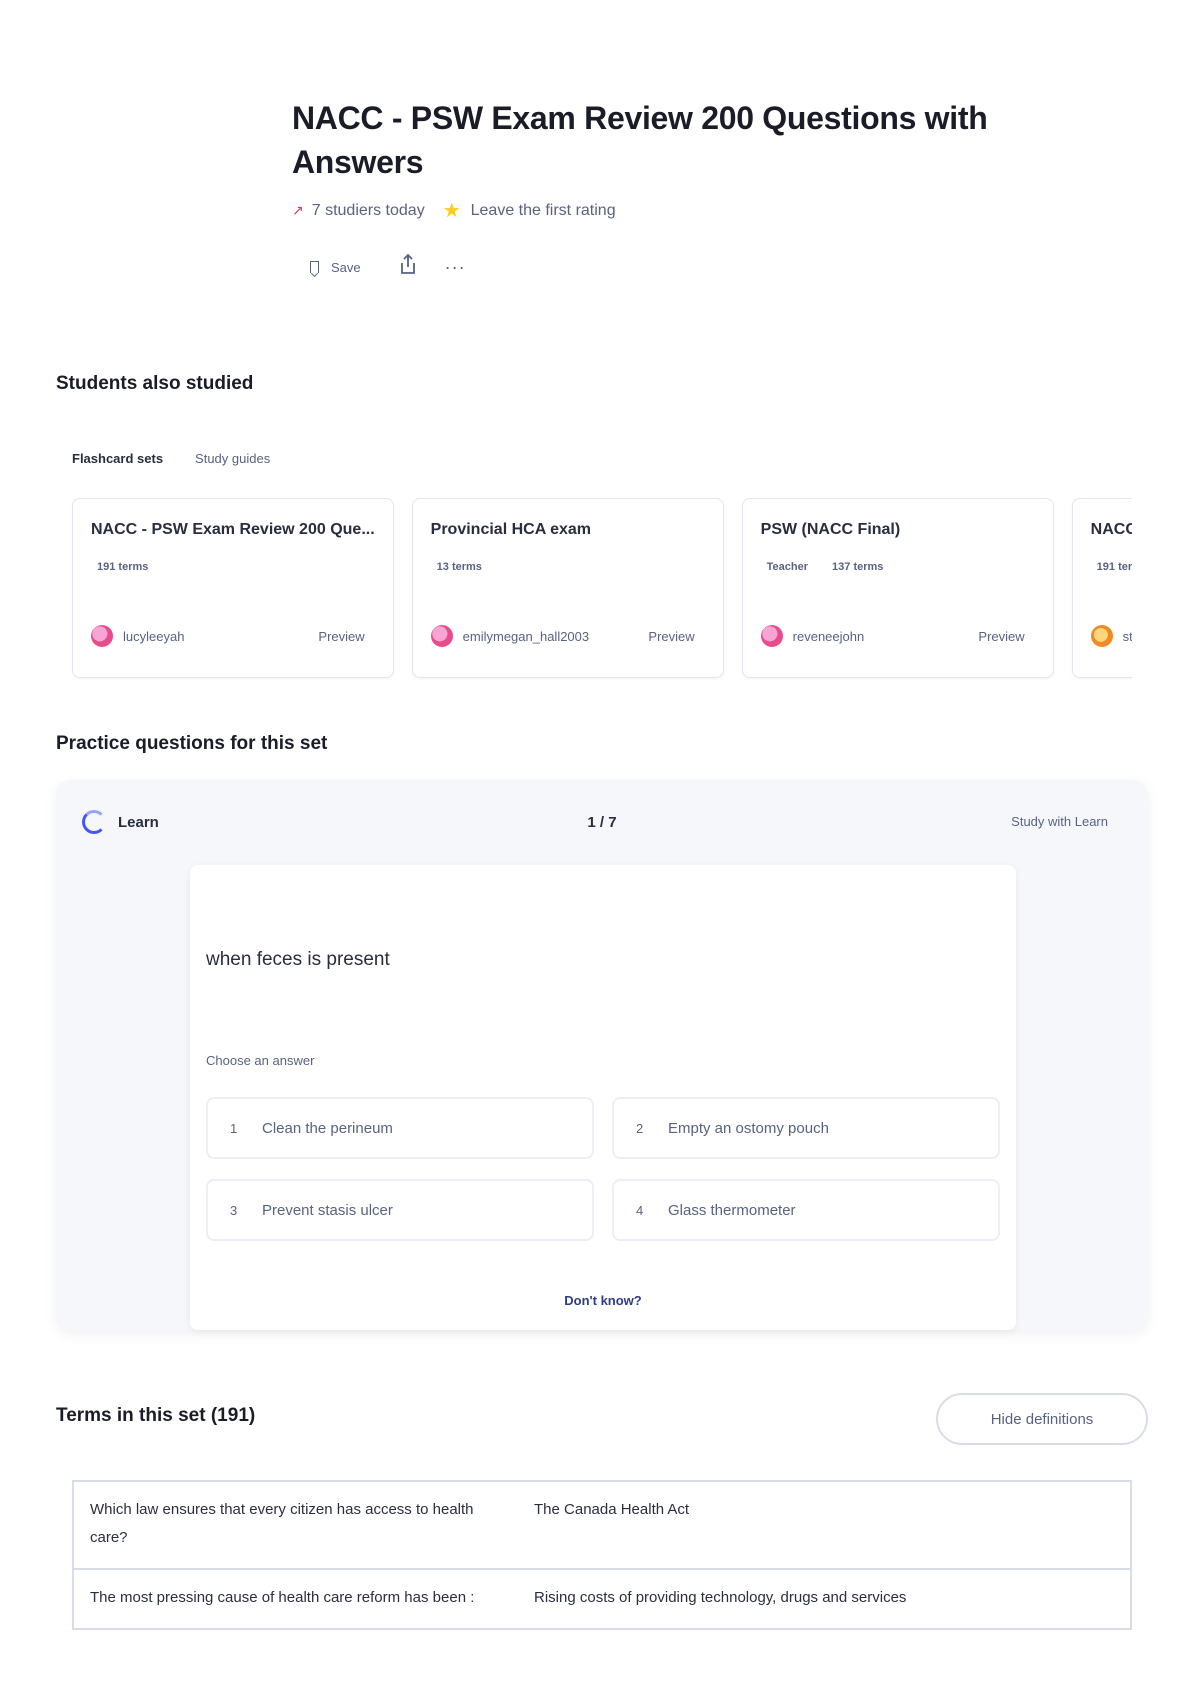 The width and height of the screenshot is (1200, 1700). Describe the element at coordinates (892, 636) in the screenshot. I see `card-footer: reveneejohn Preview` at that location.